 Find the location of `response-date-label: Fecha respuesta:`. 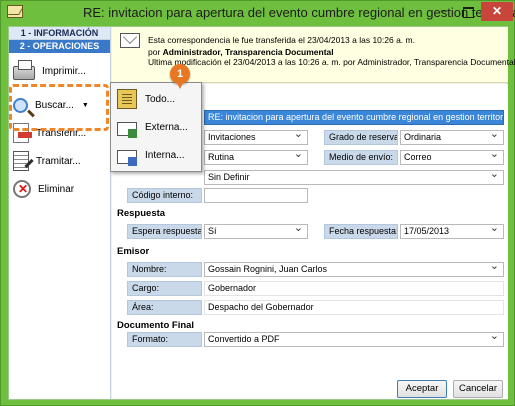

response-date-label: Fecha respuesta: is located at coordinates (361, 231).